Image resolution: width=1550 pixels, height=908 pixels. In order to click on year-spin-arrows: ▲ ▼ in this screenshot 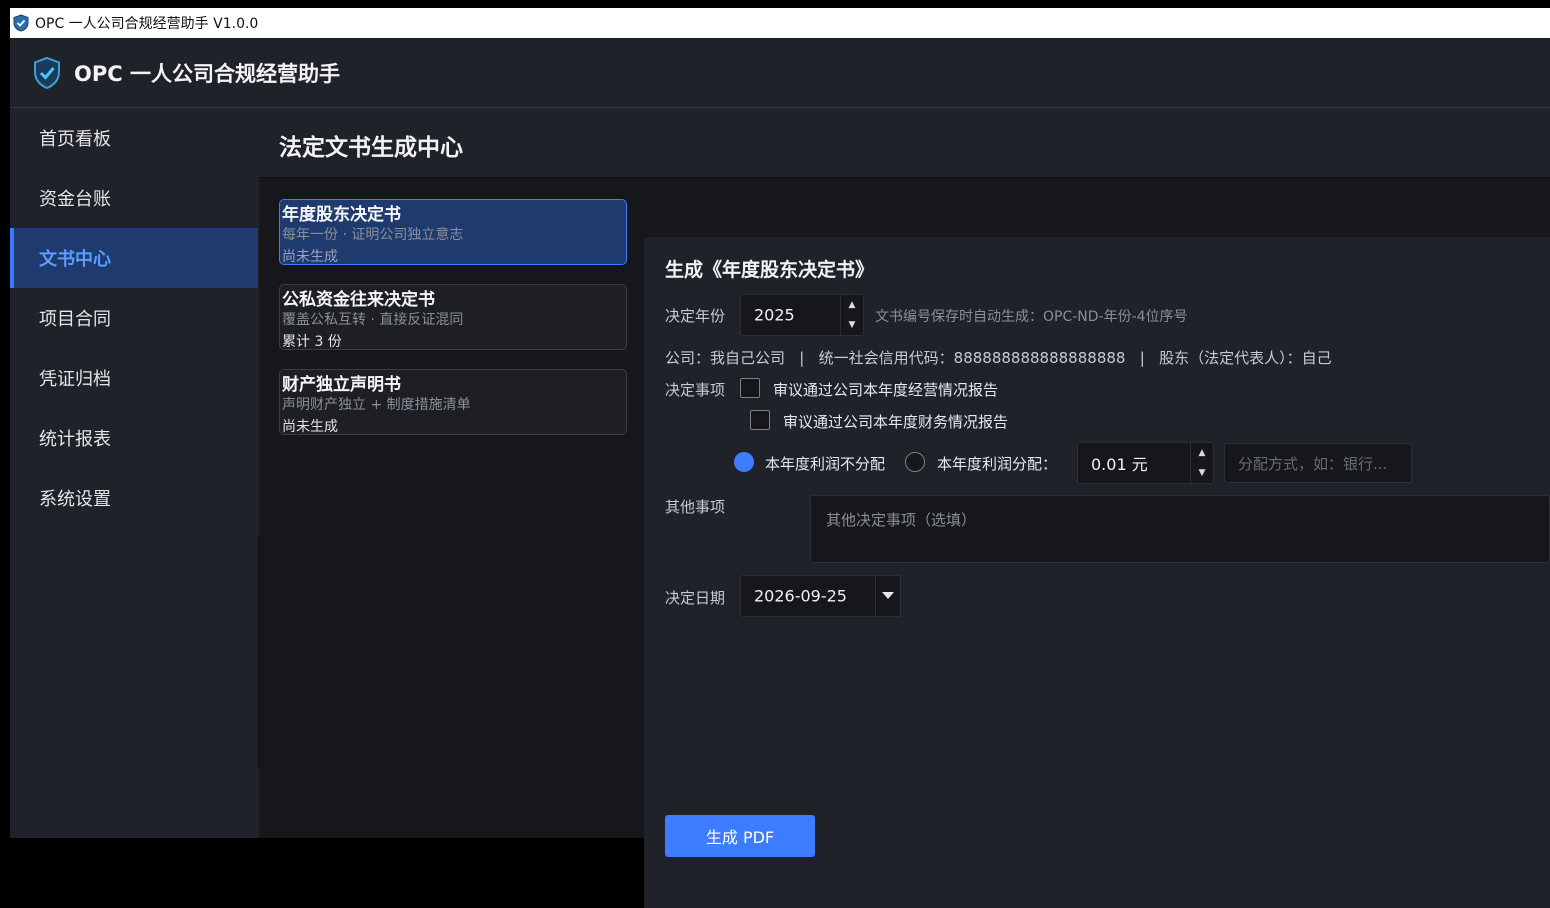, I will do `click(851, 315)`.